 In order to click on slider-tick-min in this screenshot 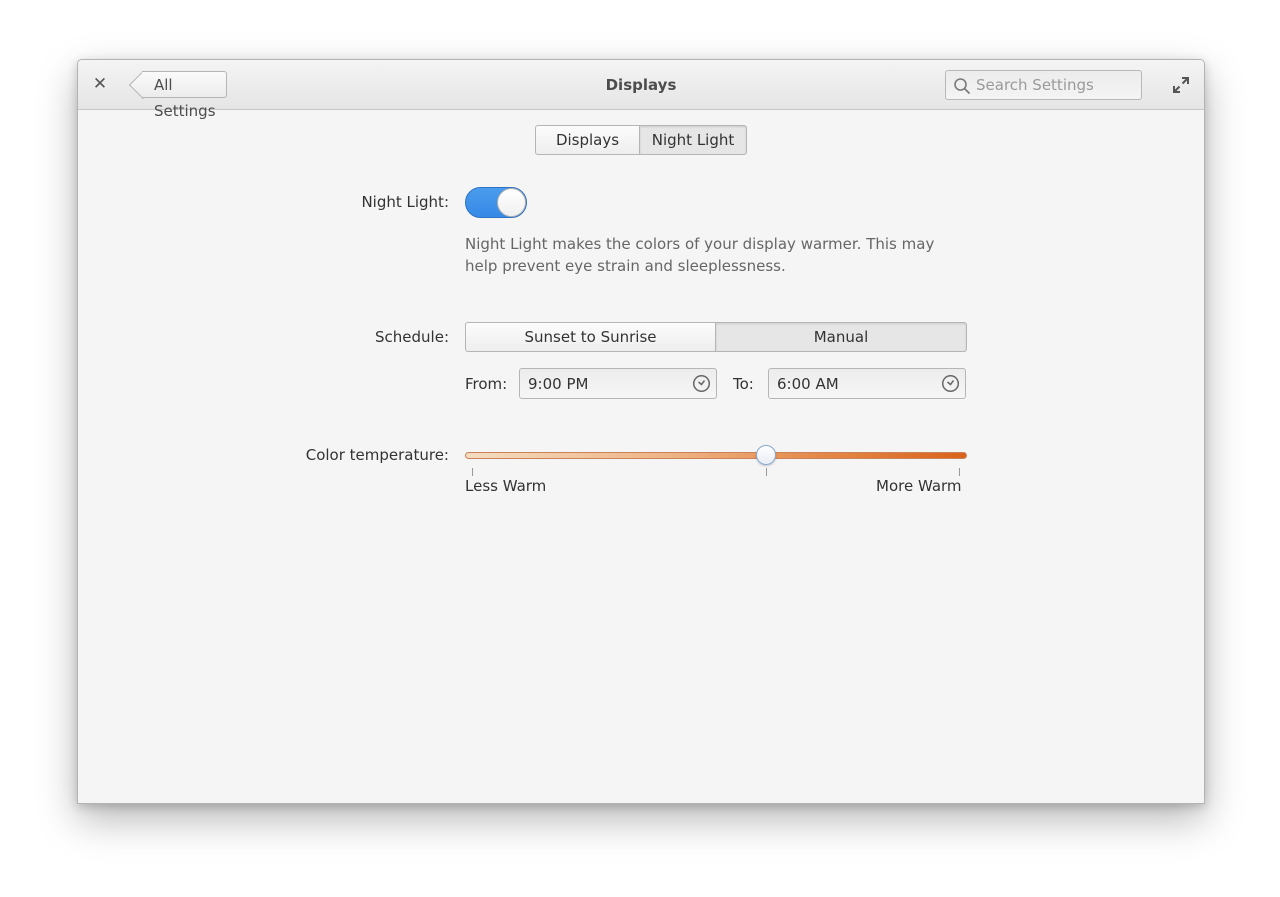, I will do `click(472, 472)`.